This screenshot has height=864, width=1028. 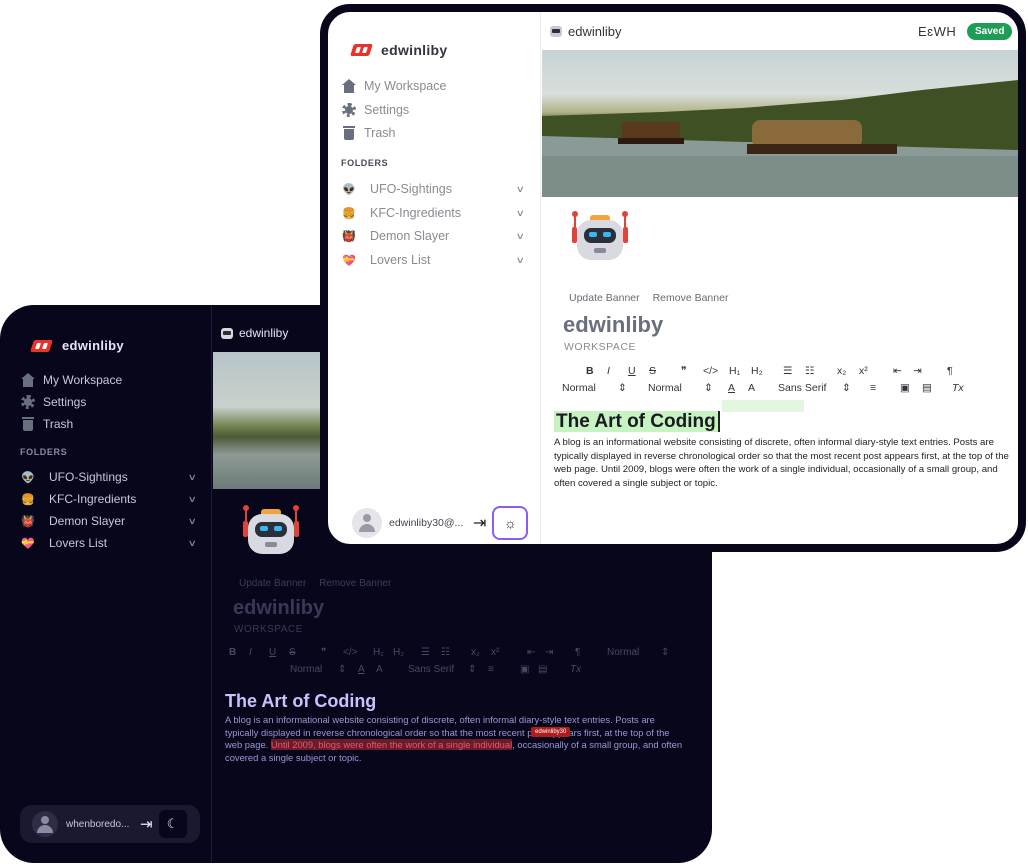 What do you see at coordinates (780, 123) in the screenshot?
I see `banner-image` at bounding box center [780, 123].